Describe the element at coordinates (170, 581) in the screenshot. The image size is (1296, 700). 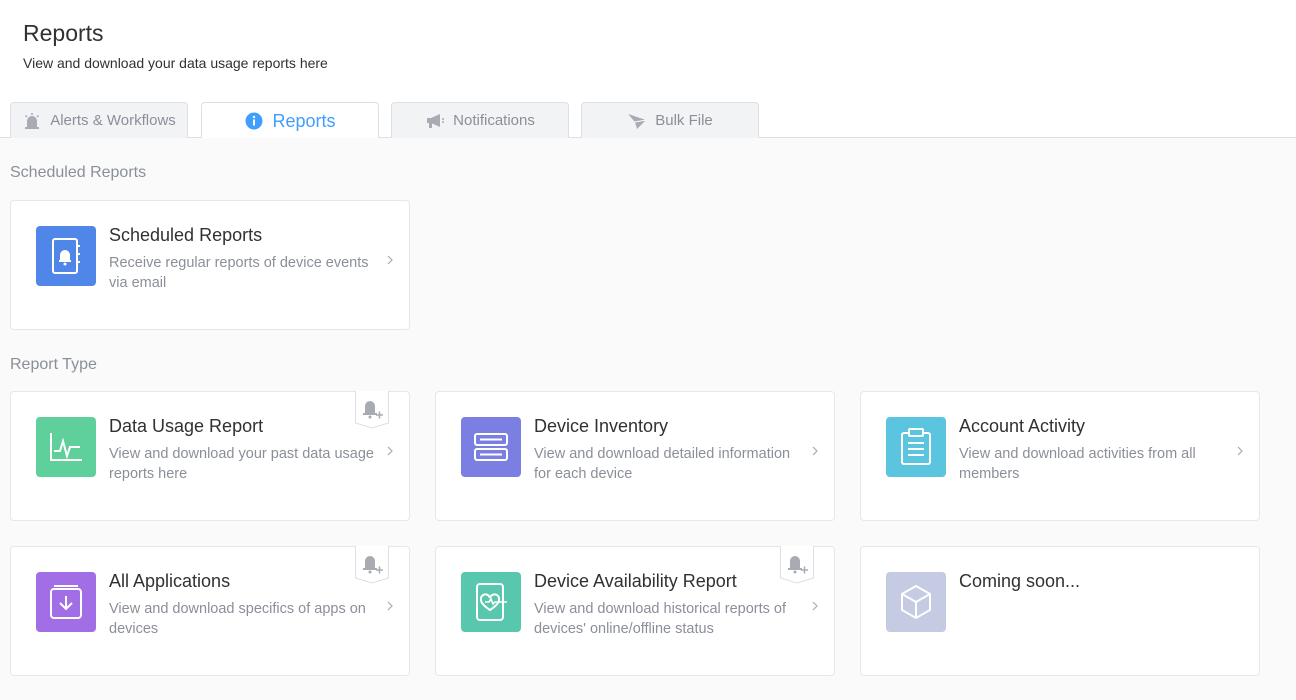
I see `card-title: All Applications` at that location.